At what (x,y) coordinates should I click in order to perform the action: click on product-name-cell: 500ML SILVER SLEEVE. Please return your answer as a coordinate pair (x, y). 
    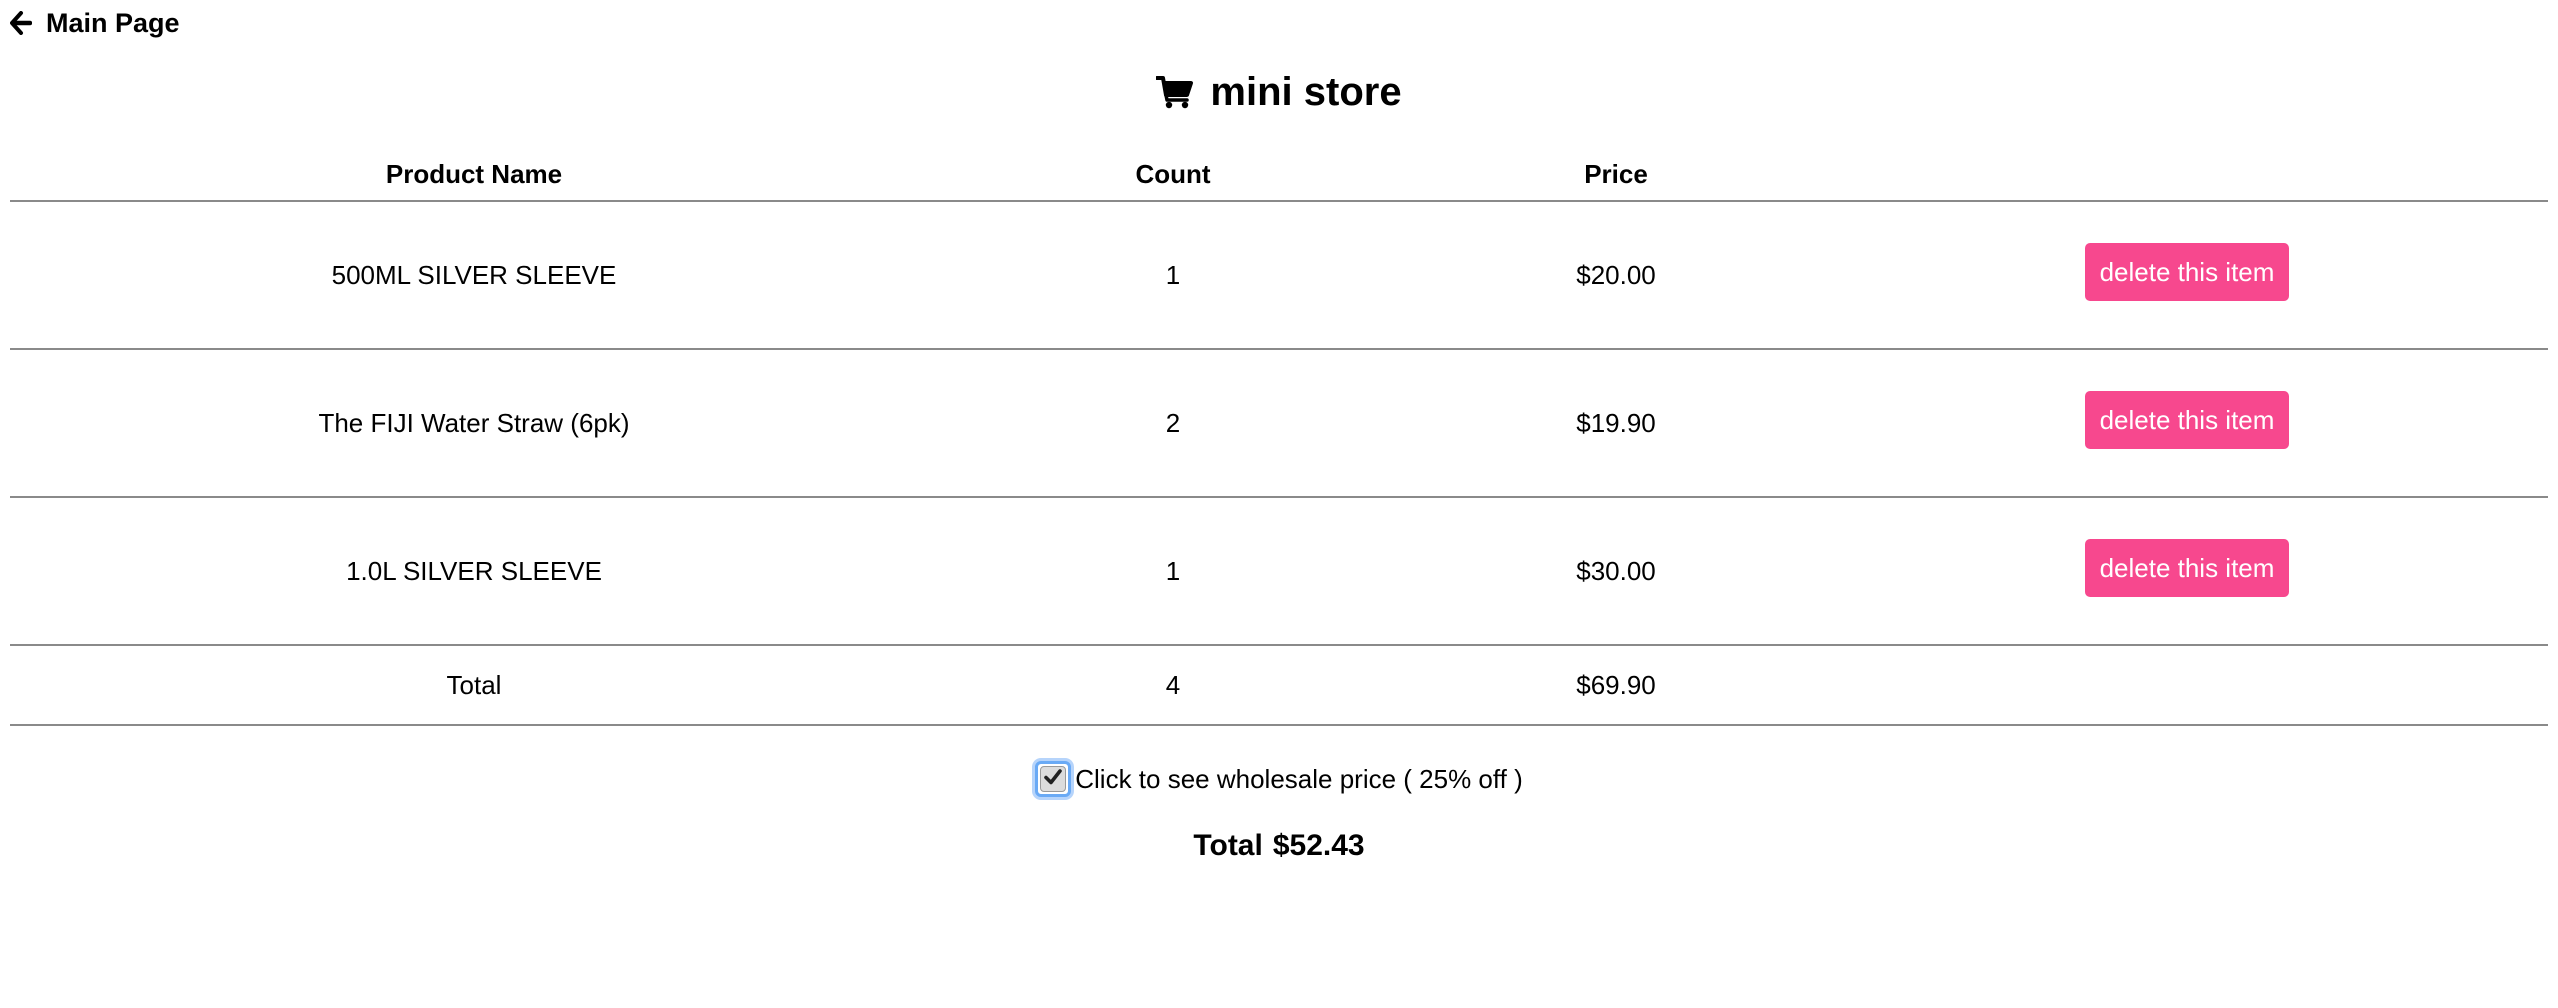
    Looking at the image, I should click on (474, 275).